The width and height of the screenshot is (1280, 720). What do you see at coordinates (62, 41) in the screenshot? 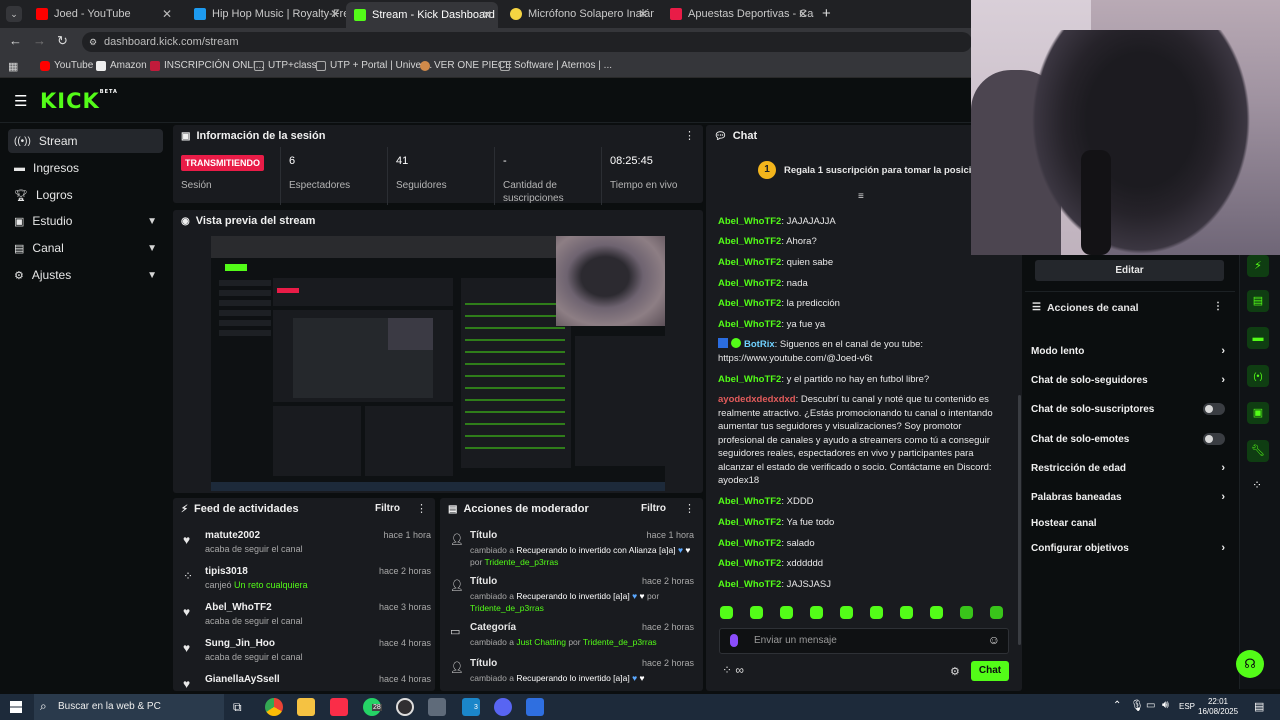
I see `reload-icon: ↻` at bounding box center [62, 41].